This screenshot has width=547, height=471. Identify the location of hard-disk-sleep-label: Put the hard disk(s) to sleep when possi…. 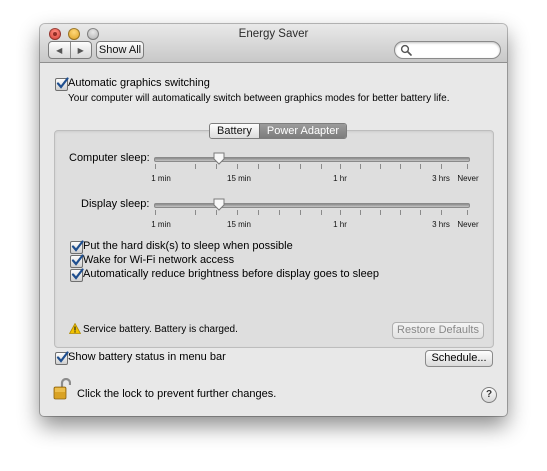
(188, 246).